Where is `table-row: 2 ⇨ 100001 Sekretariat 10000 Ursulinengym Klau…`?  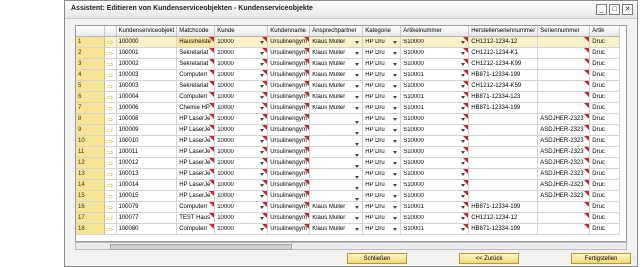
table-row: 2 ⇨ 100001 Sekretariat 10000 Ursulinengym Klau… is located at coordinates (348, 53).